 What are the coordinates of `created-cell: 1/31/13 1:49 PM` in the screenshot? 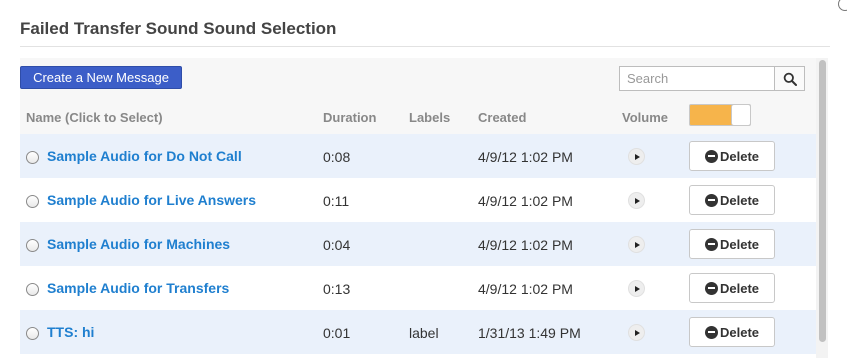 It's located at (529, 333).